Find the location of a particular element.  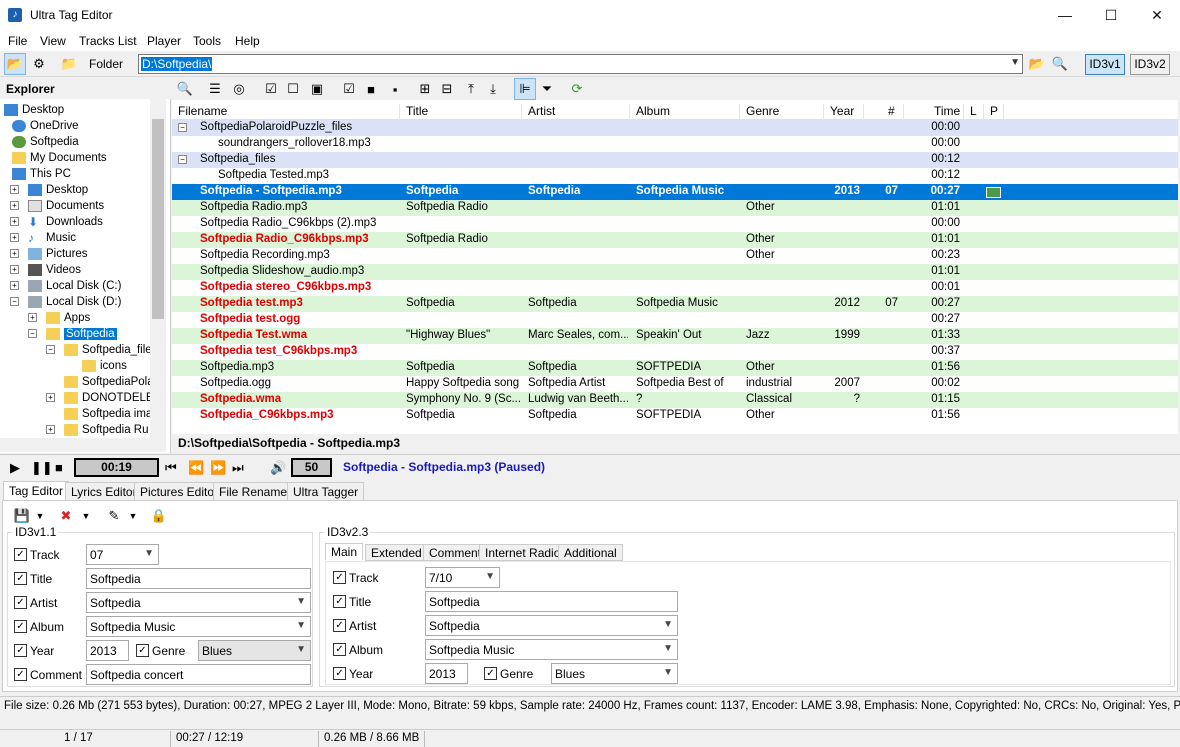

tree-item-softpedia-ru: + Softpedia Ru is located at coordinates (97, 430).